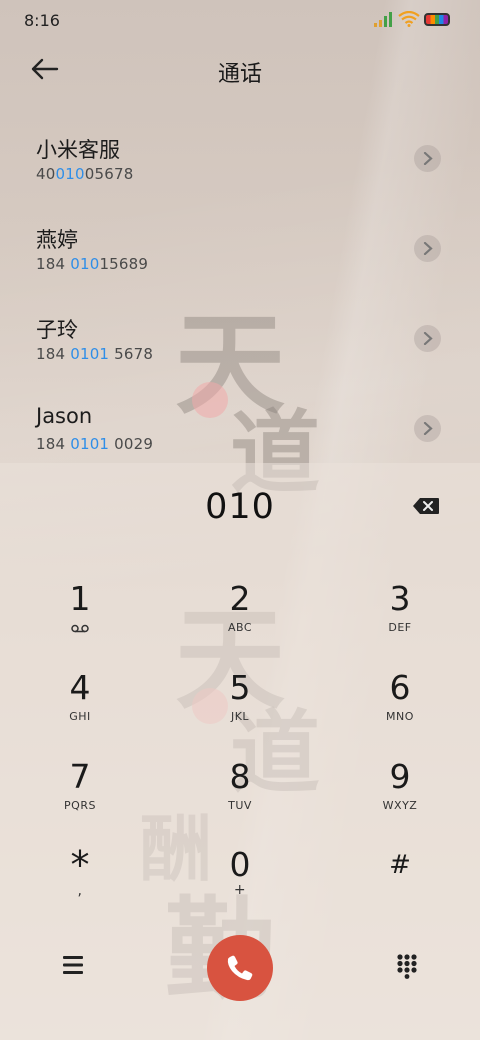 Image resolution: width=480 pixels, height=1040 pixels. Describe the element at coordinates (240, 245) in the screenshot. I see `contact-item: 燕婷 184 01015689` at that location.